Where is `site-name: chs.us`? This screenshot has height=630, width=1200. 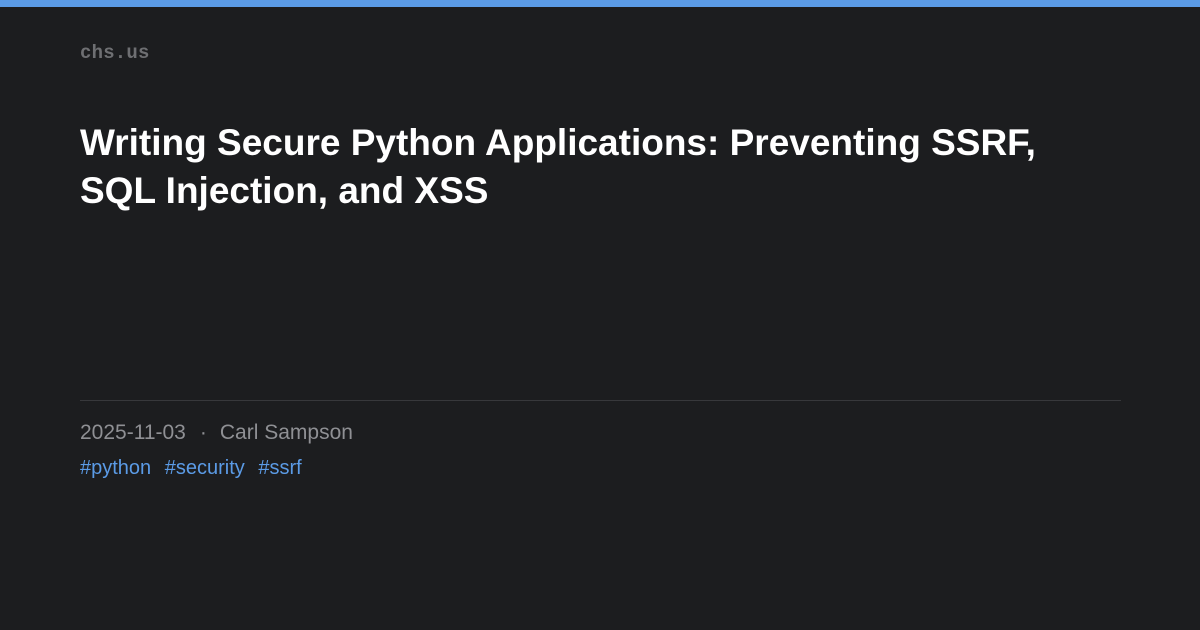
site-name: chs.us is located at coordinates (115, 53).